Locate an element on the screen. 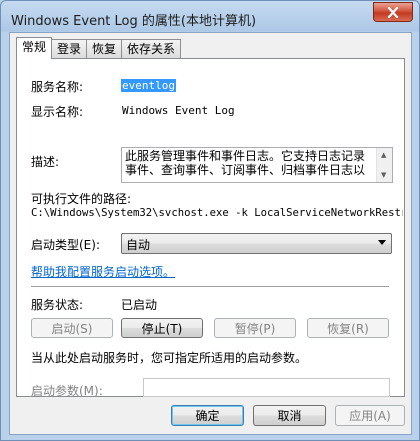  service-name-selected-text: eventlog is located at coordinates (148, 85).